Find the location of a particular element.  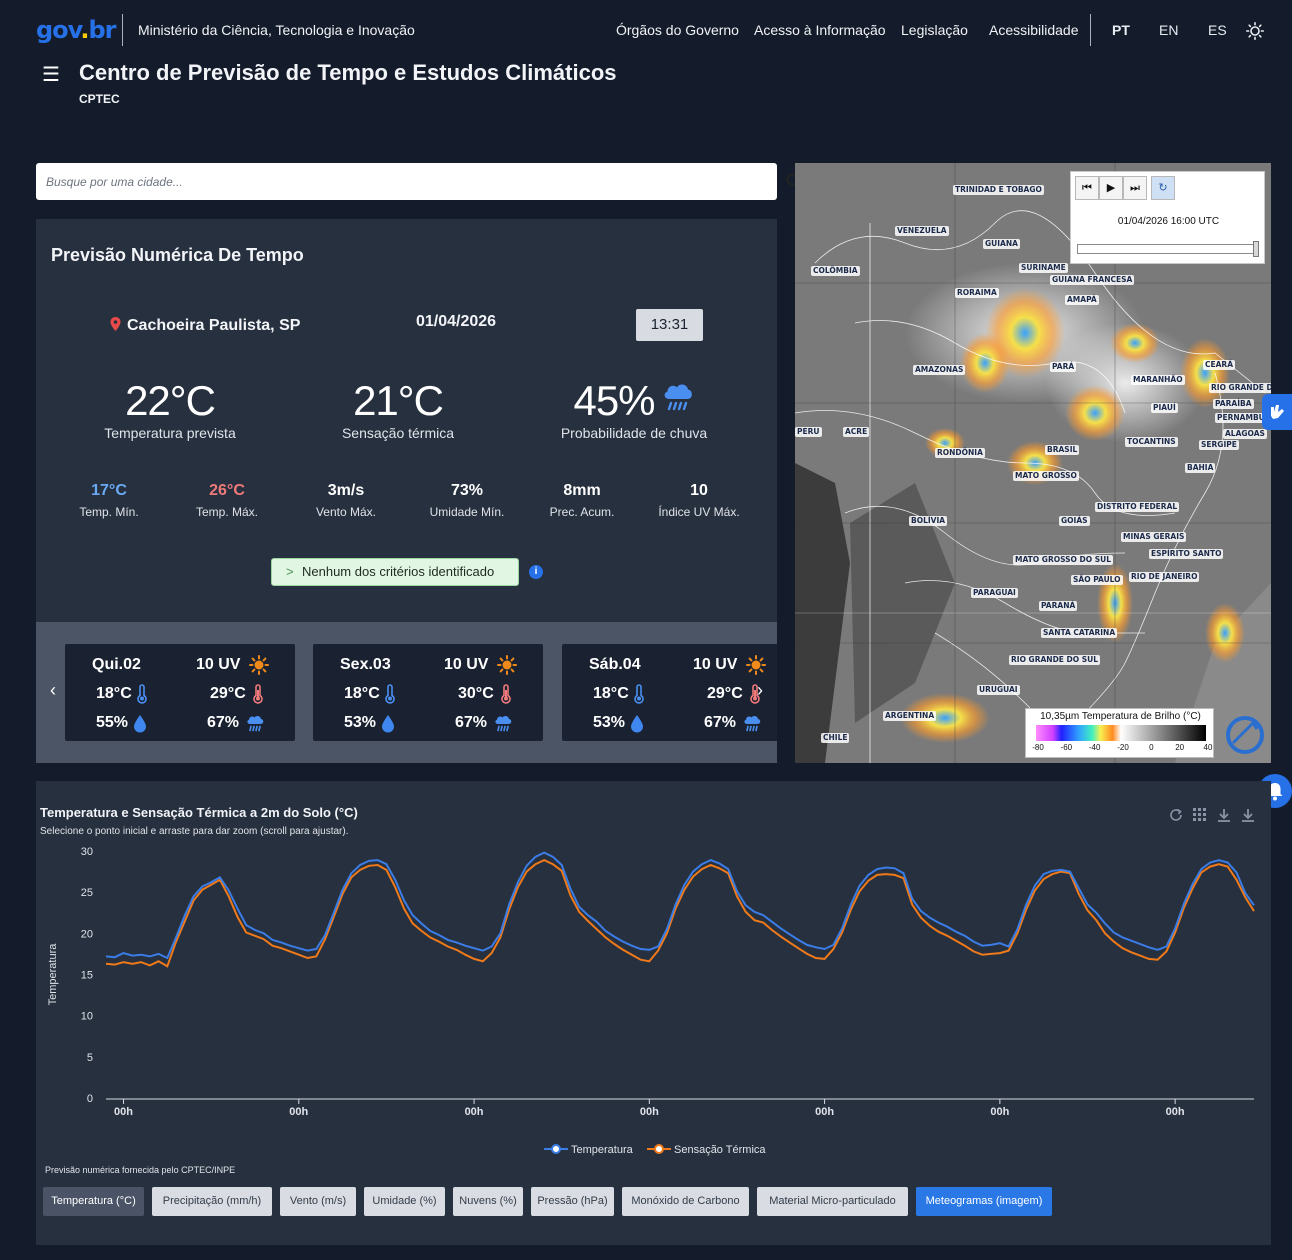

y-tick-label: 20 is located at coordinates (87, 934).